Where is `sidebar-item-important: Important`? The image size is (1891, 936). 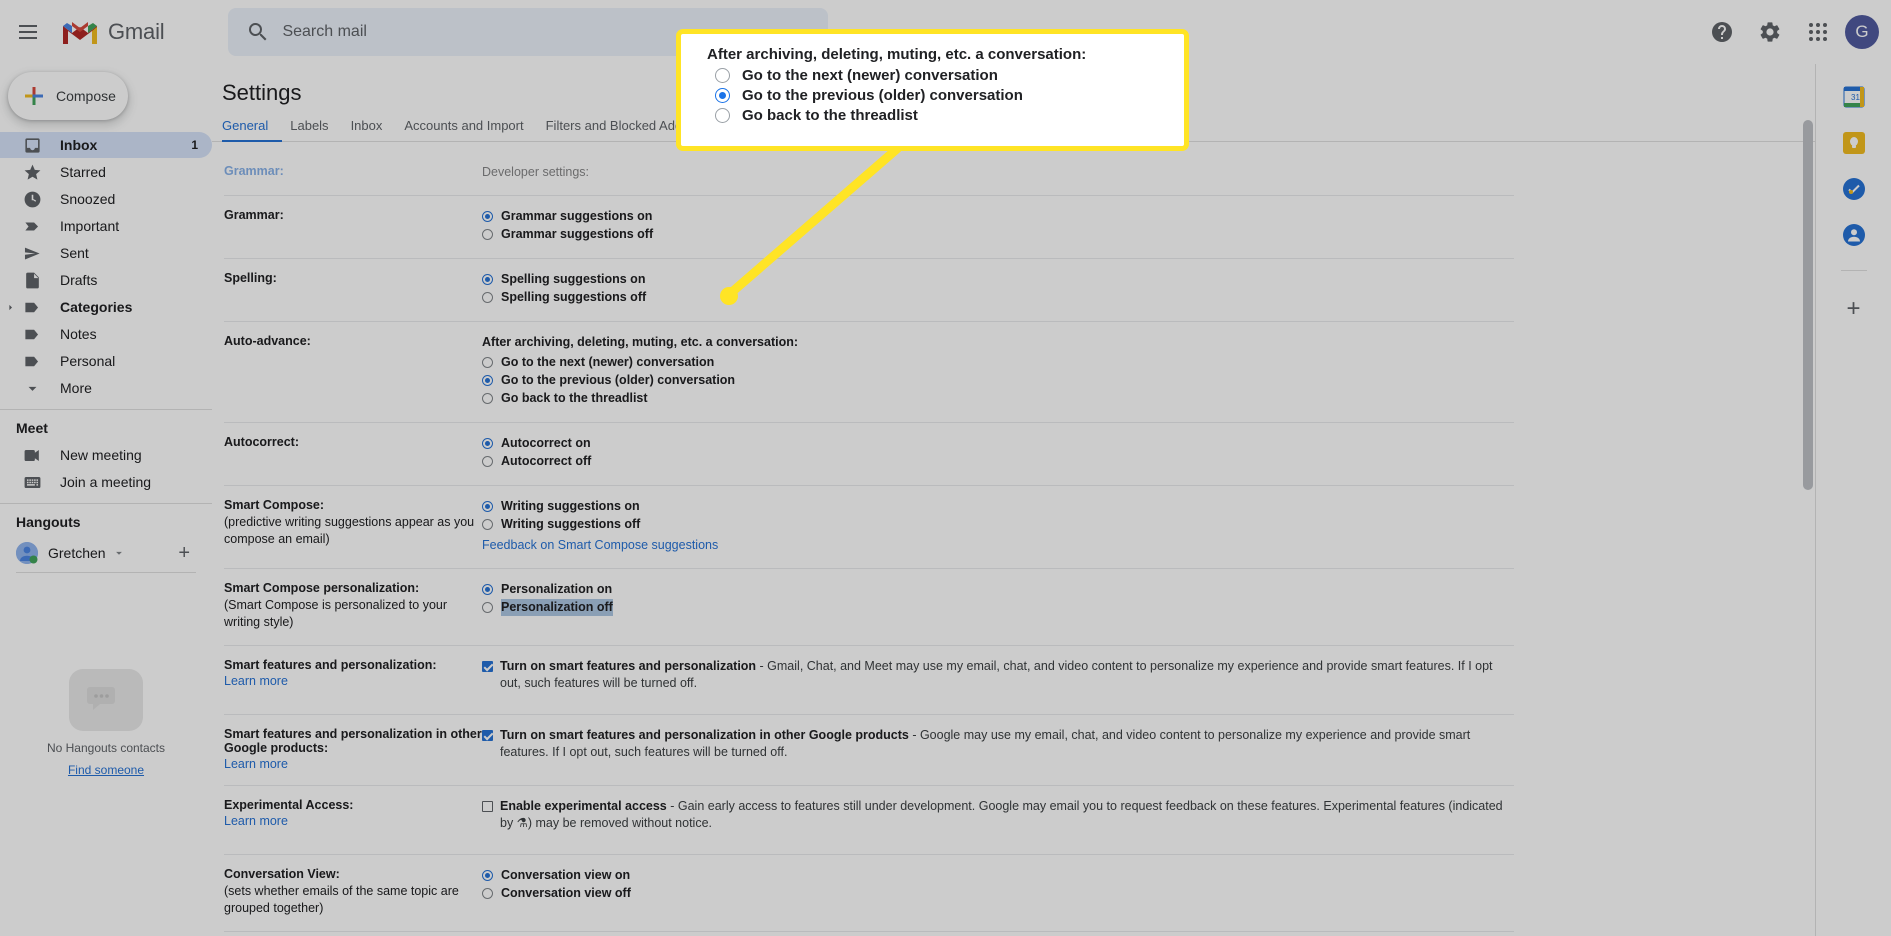 sidebar-item-important: Important is located at coordinates (106, 226).